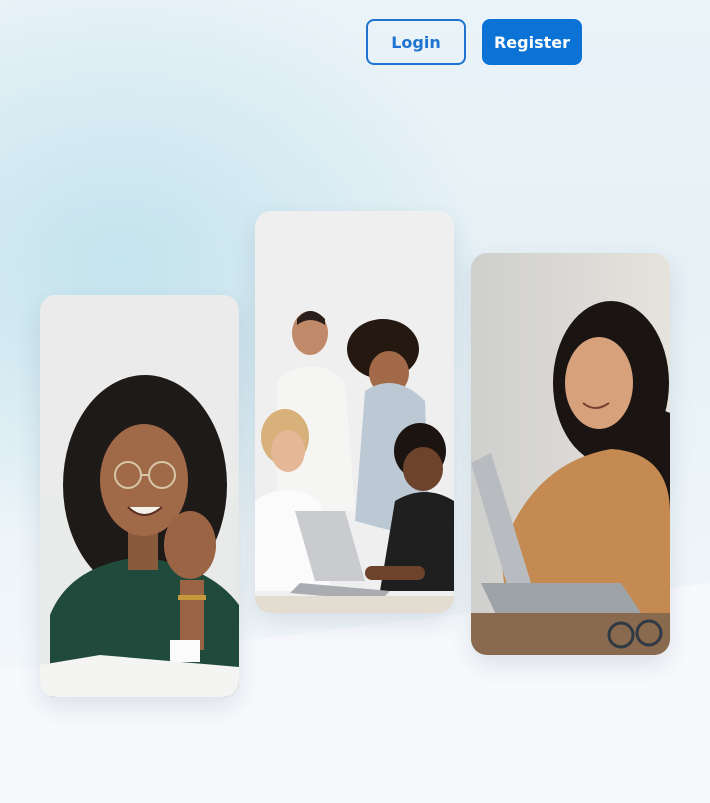  I want to click on gallery-photo-team-laptop, so click(354, 412).